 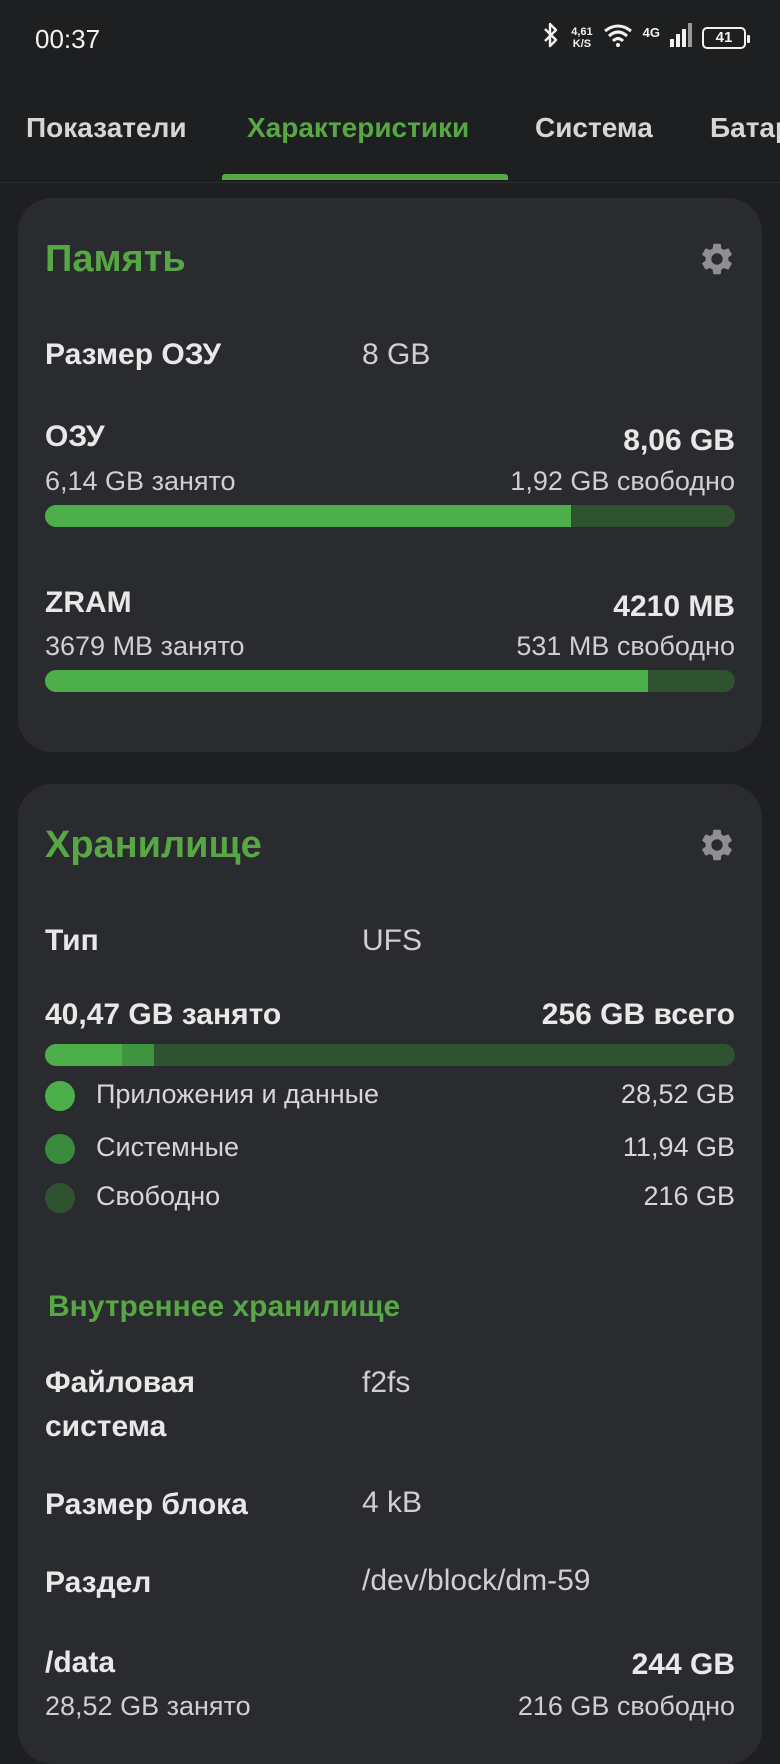 I want to click on storage-total-label: 256 GB всего, so click(x=638, y=1014).